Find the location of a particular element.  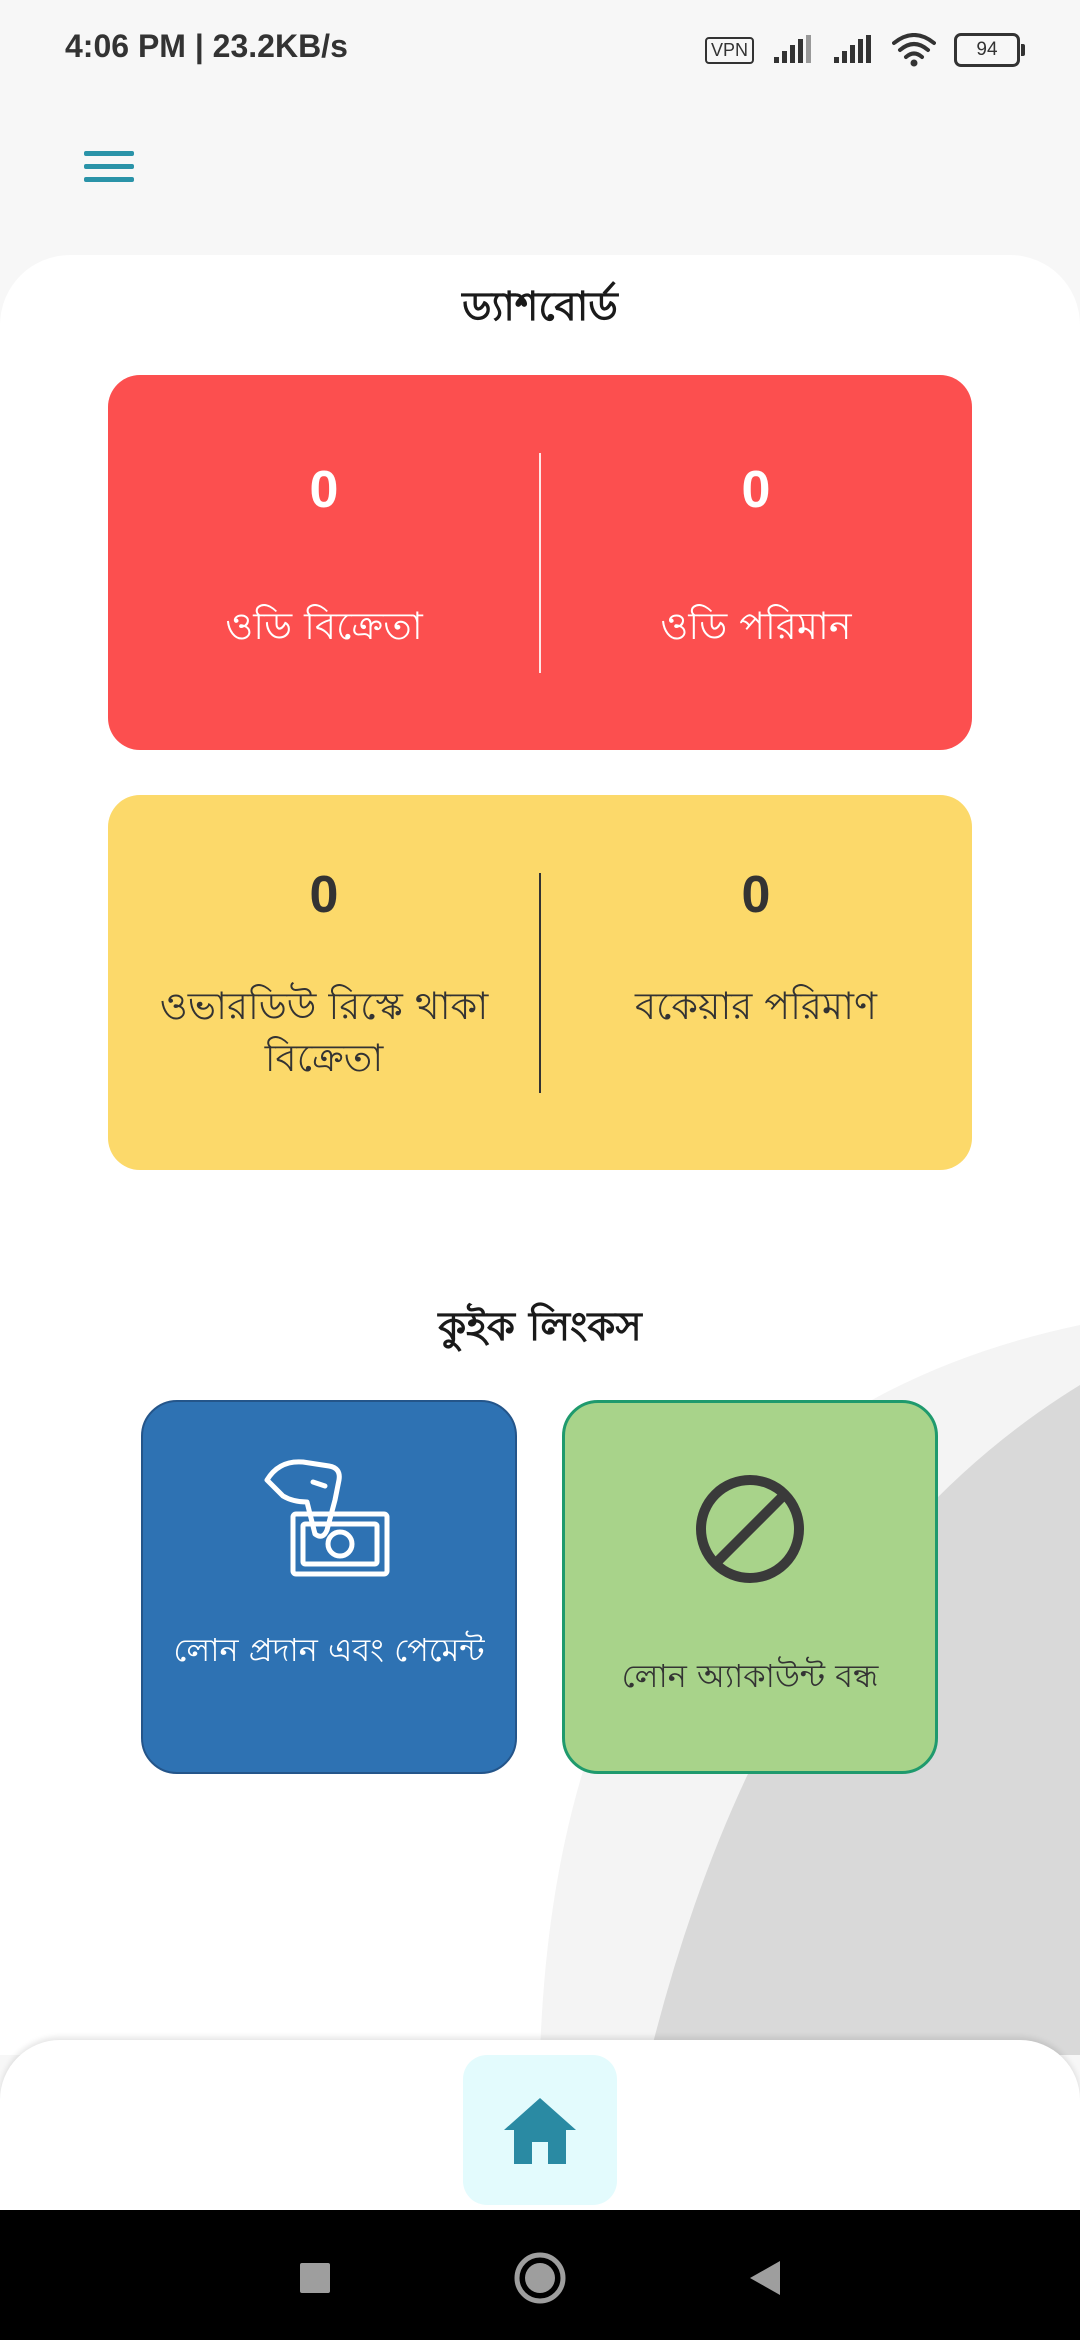

quick-links-title: কুইক লিংকস is located at coordinates (540, 1327).